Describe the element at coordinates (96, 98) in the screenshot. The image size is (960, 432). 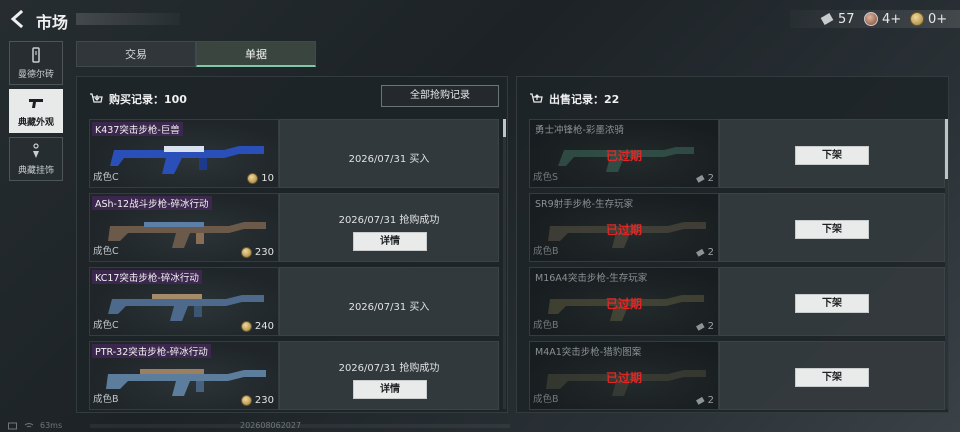
I see `cart-icon` at that location.